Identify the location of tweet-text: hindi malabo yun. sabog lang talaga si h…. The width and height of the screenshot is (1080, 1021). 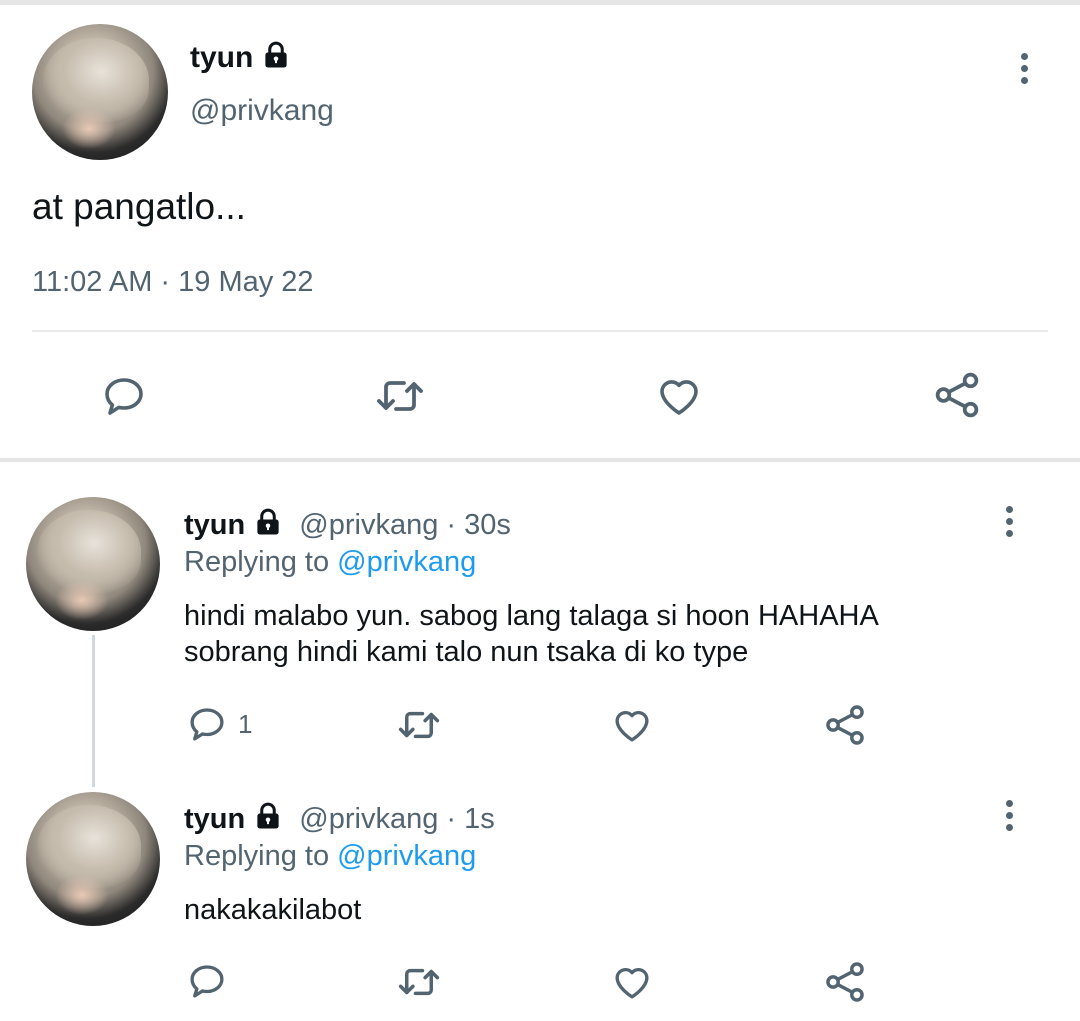
(531, 634).